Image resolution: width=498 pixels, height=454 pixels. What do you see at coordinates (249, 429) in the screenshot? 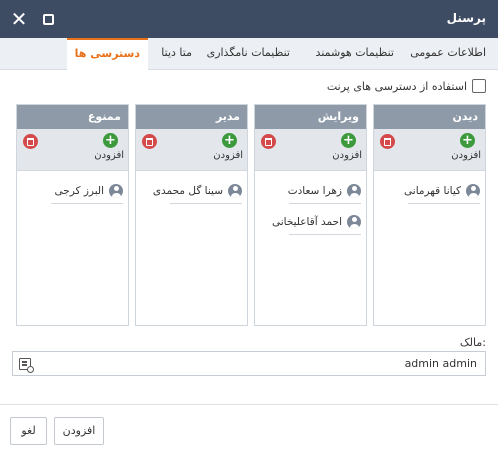
I see `dialog-footer: افزودن لغو` at bounding box center [249, 429].